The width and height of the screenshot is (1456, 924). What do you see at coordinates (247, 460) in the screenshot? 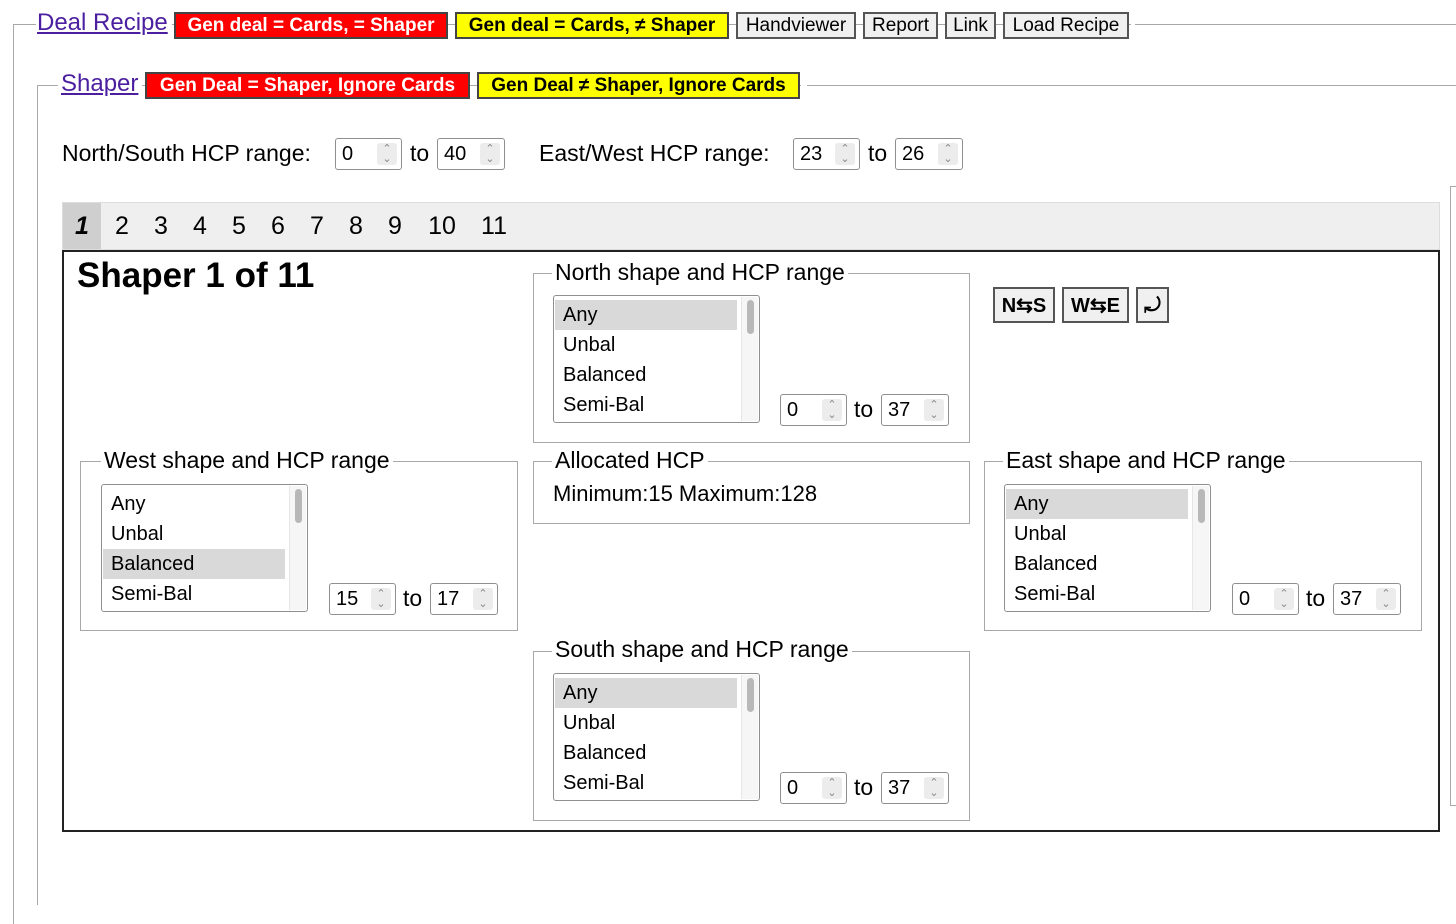
I see `west-legend: West shape and HCP range` at bounding box center [247, 460].